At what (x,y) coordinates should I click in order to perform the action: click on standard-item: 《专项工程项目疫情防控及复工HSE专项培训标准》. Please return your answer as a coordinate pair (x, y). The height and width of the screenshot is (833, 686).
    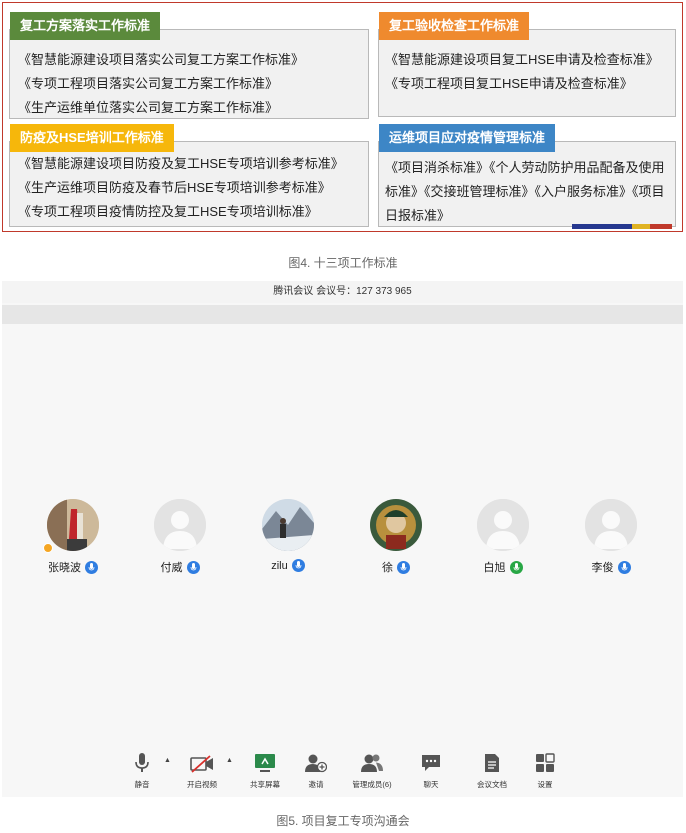
    Looking at the image, I should click on (168, 211).